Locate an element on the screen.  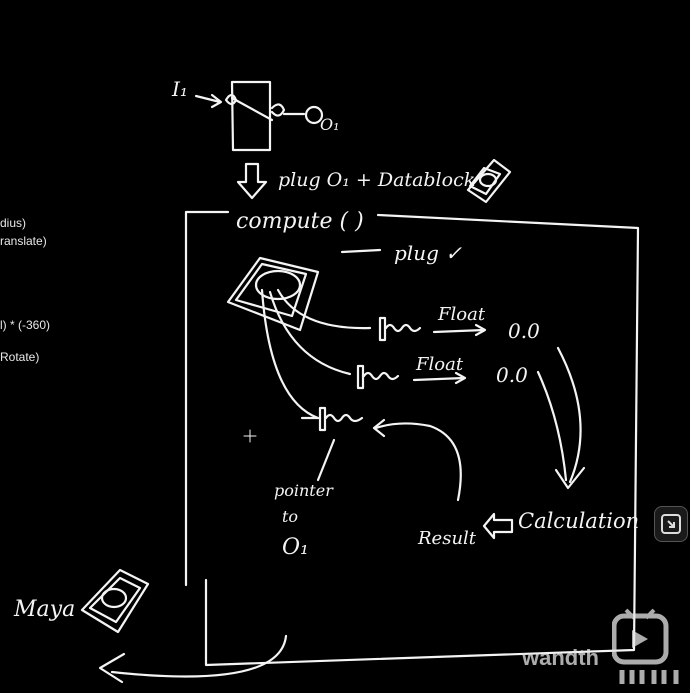
cursor-cross-icon is located at coordinates (250, 436).